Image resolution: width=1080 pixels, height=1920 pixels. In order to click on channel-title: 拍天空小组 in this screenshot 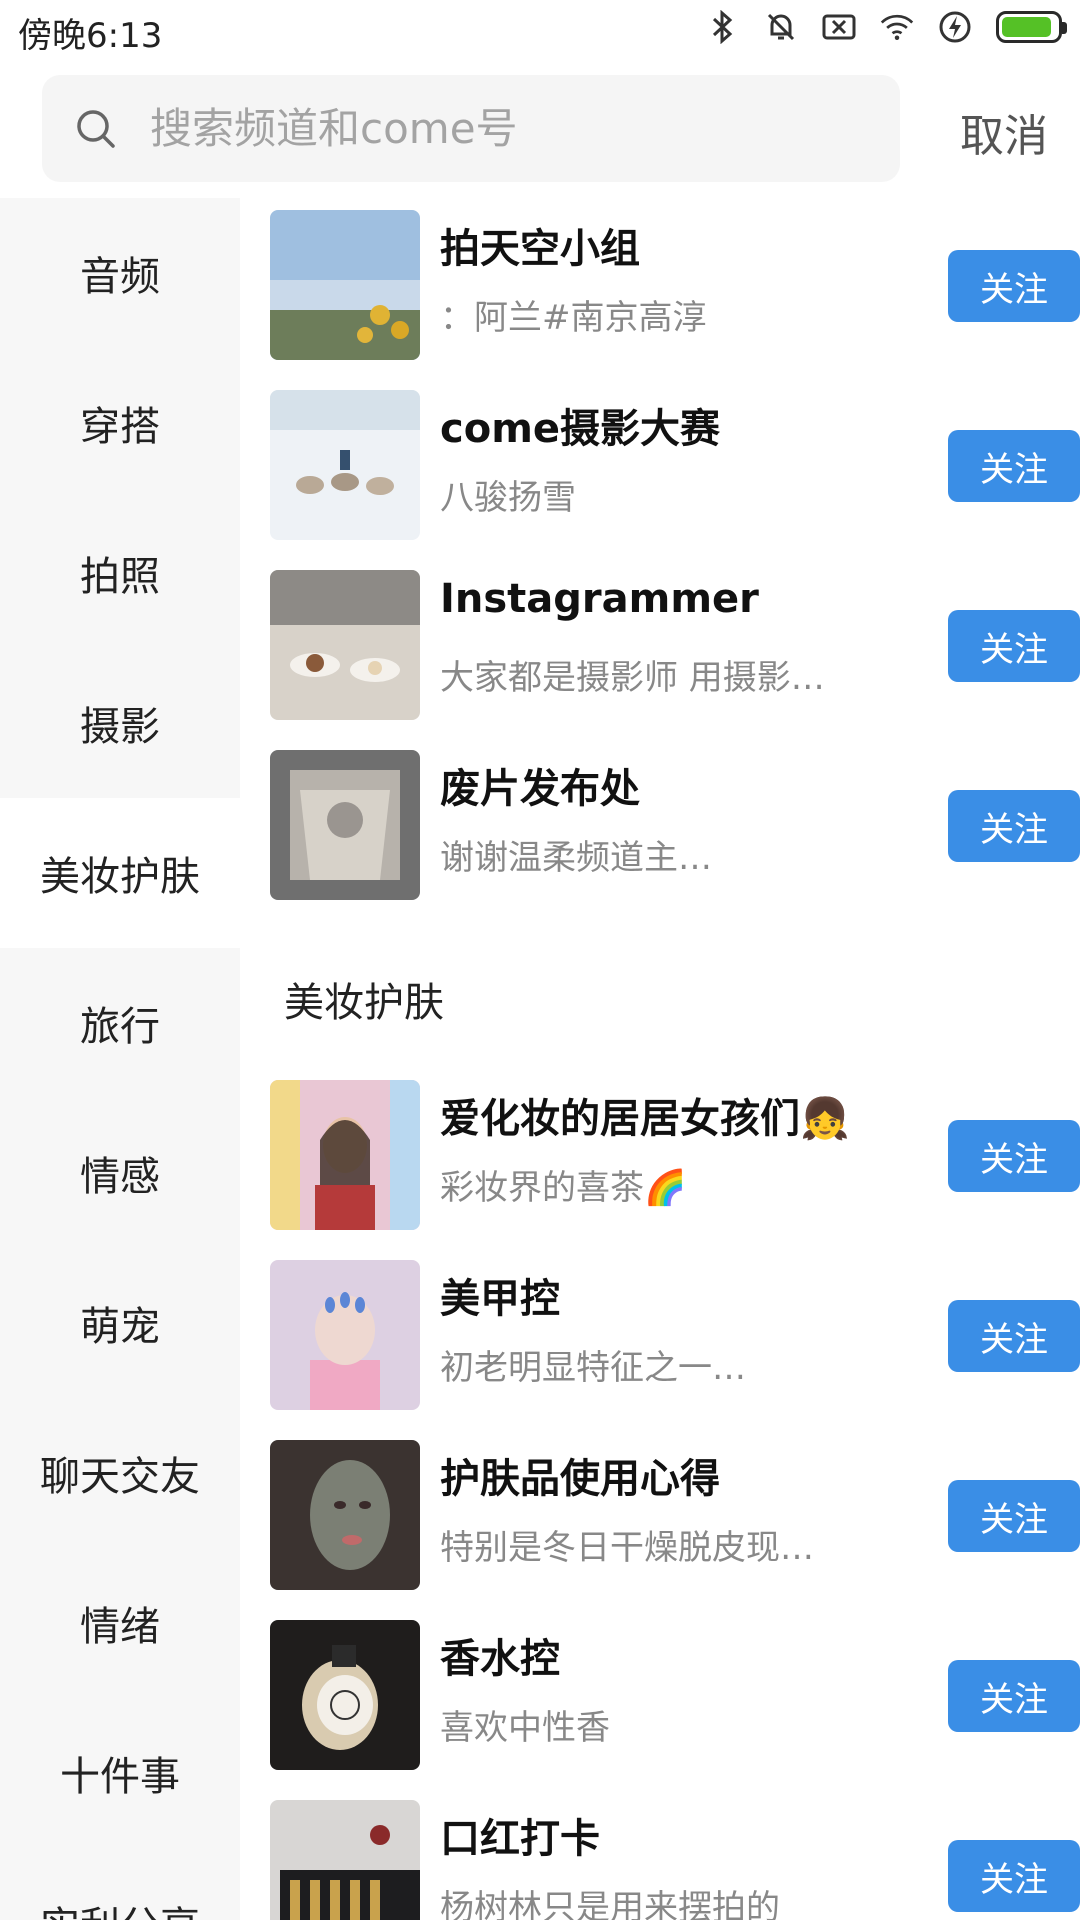, I will do `click(540, 249)`.